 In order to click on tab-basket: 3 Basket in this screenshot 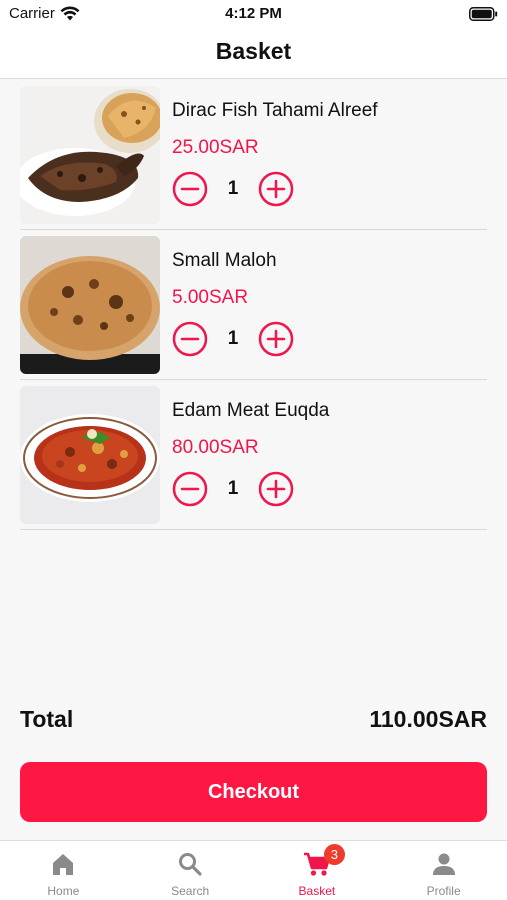, I will do `click(317, 870)`.